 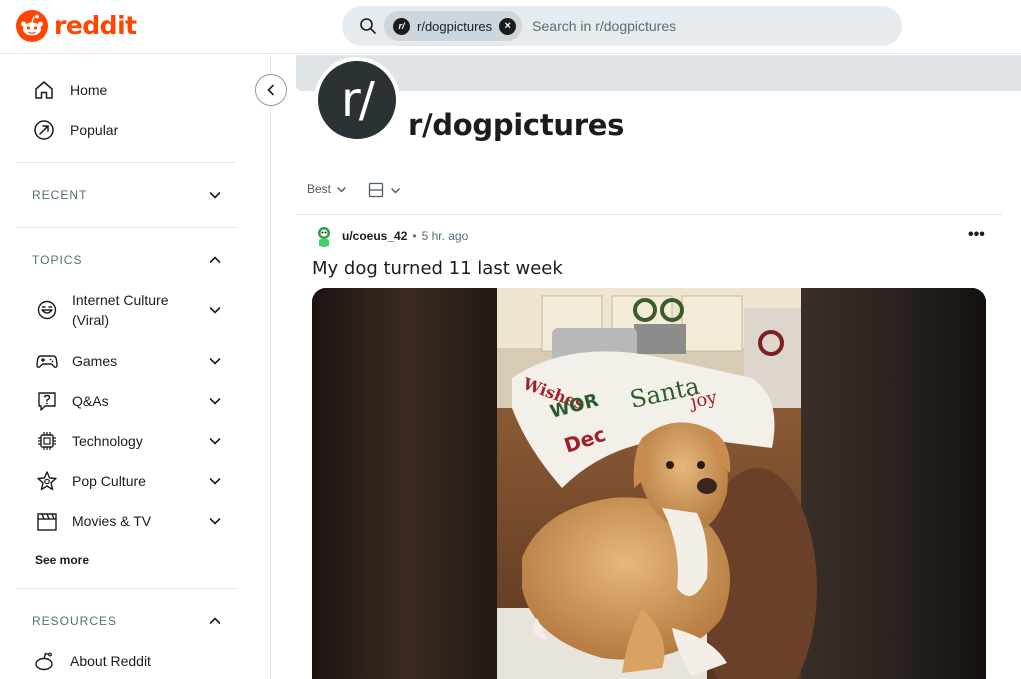 I want to click on subreddit-banner, so click(x=658, y=73).